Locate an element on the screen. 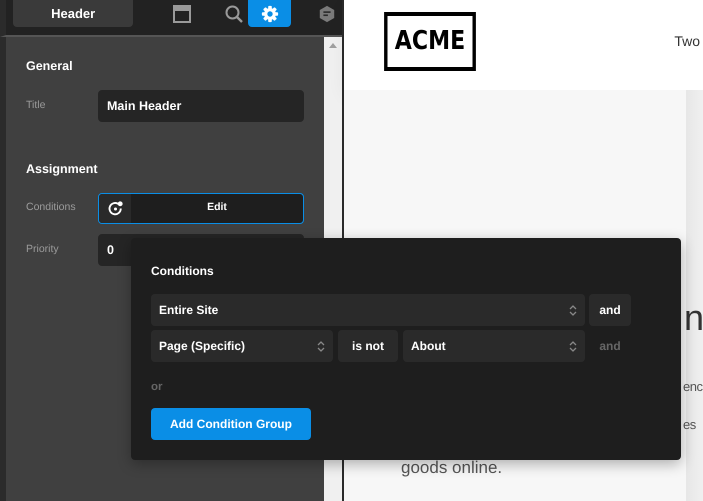 The image size is (703, 501). hero-text: es is located at coordinates (689, 425).